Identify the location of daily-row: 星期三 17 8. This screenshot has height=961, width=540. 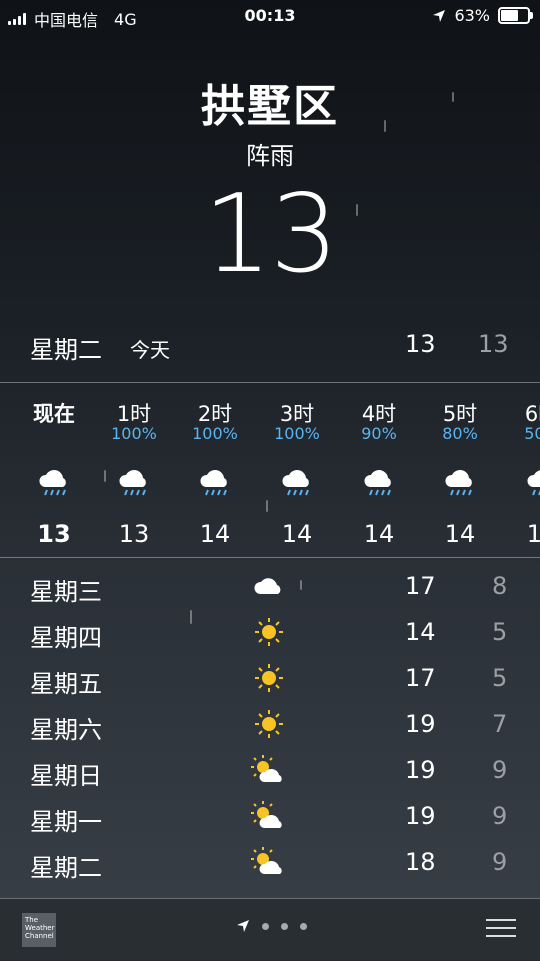
(270, 587).